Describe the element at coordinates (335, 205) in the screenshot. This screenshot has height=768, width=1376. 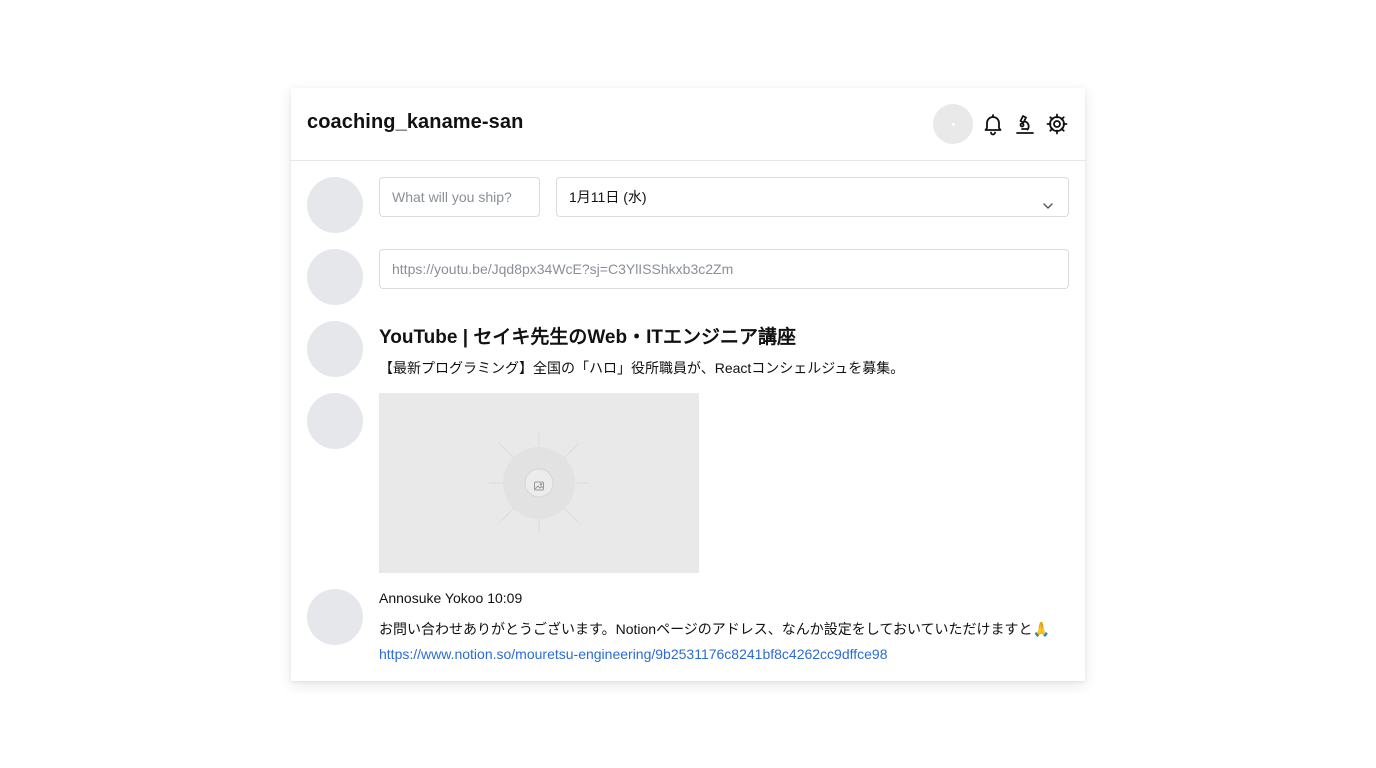
I see `composer-avatar` at that location.